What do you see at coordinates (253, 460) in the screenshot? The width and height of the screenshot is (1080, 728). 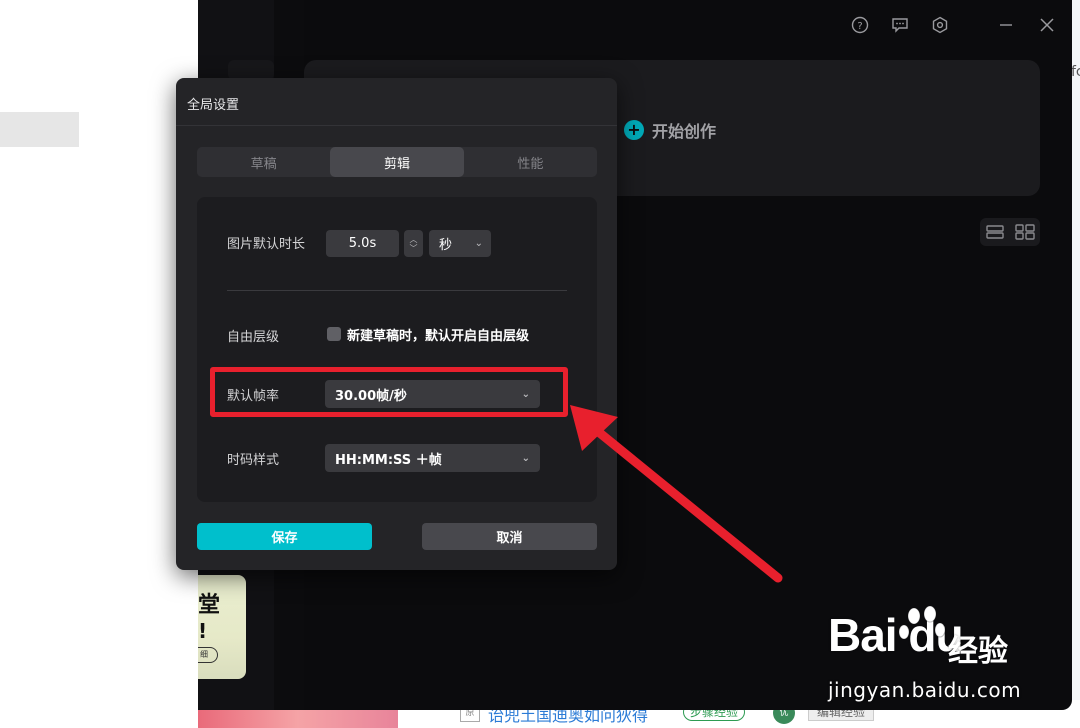 I see `timecode-label: 时码样式` at bounding box center [253, 460].